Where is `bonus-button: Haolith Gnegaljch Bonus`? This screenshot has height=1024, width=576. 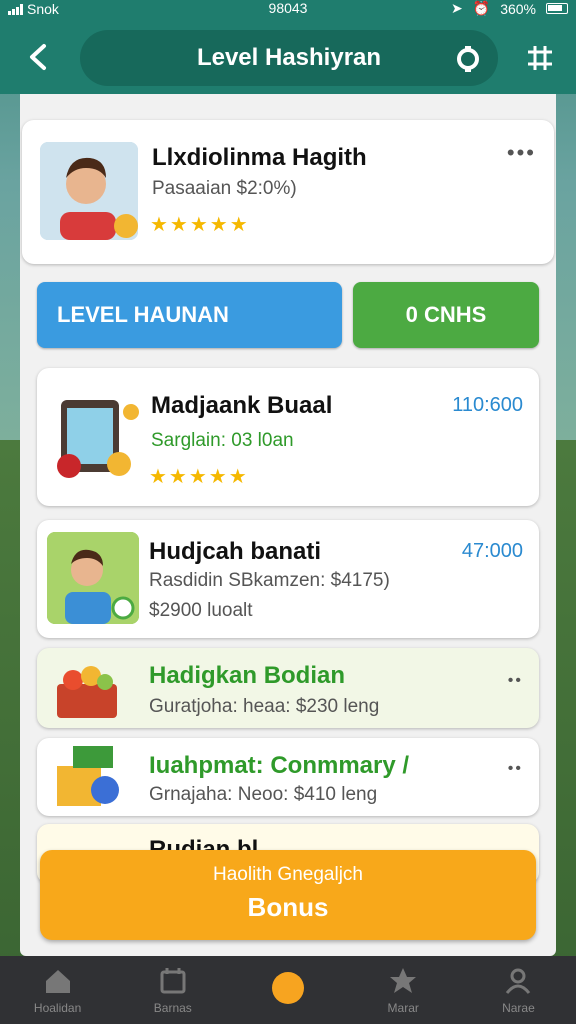 bonus-button: Haolith Gnegaljch Bonus is located at coordinates (288, 895).